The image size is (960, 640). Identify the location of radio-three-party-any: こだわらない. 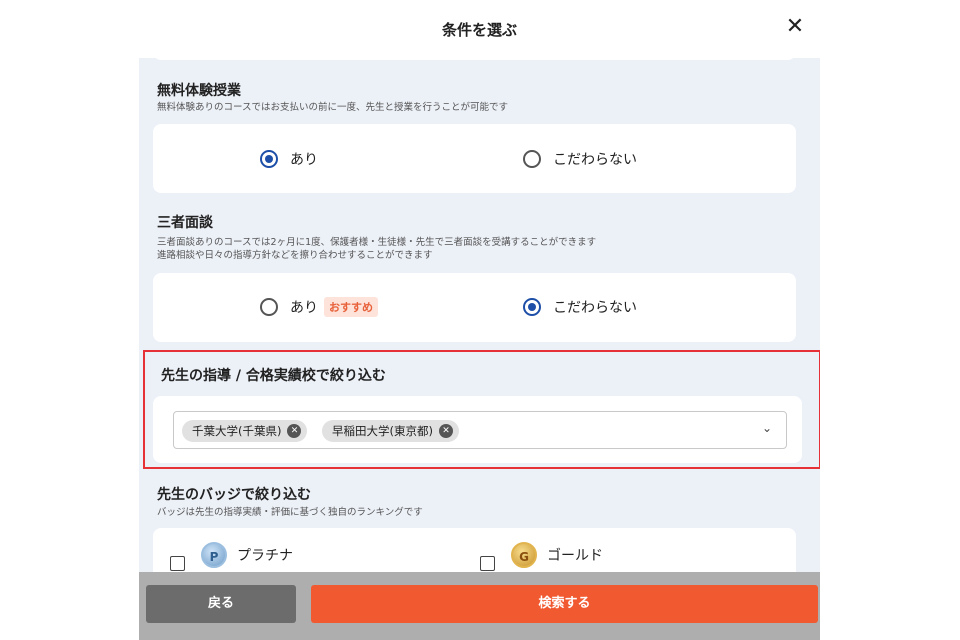
(580, 307).